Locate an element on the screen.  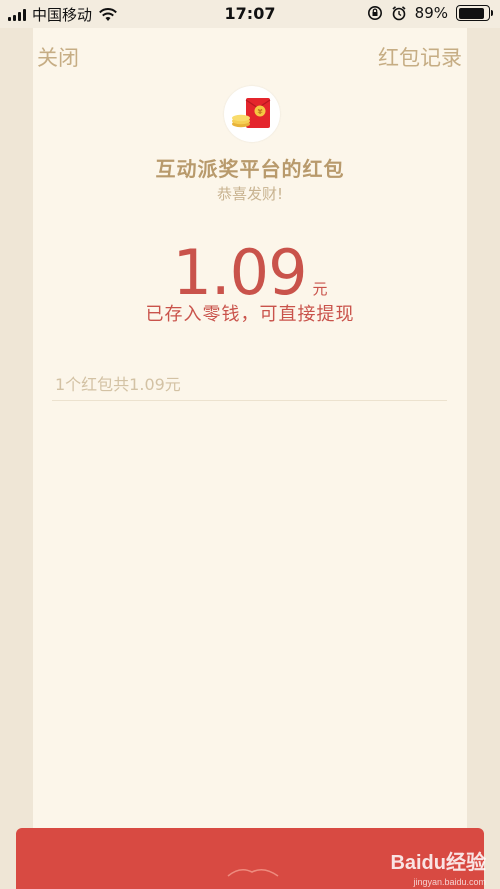
orientation-lock-icon is located at coordinates (374, 13).